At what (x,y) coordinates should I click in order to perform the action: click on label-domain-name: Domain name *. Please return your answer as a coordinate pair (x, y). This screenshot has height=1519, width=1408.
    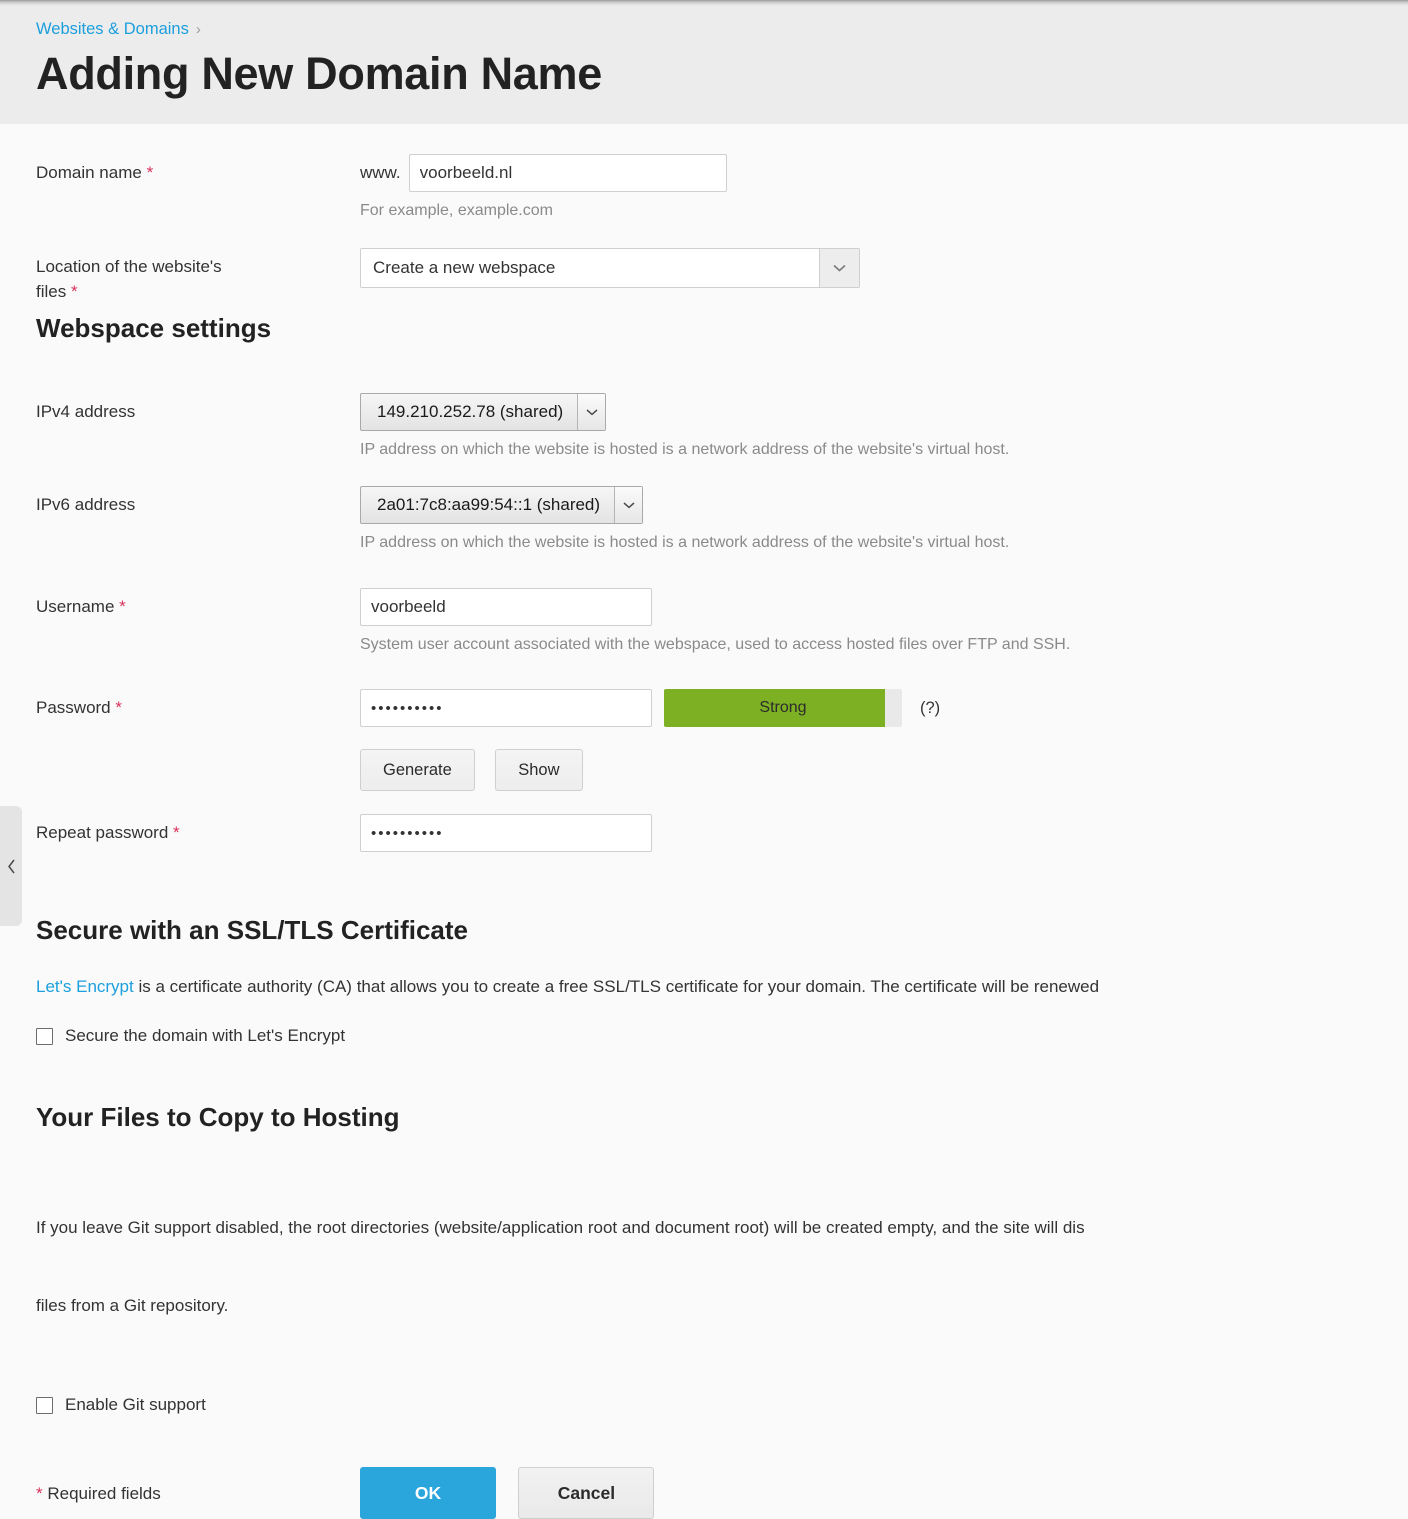
    Looking at the image, I should click on (198, 169).